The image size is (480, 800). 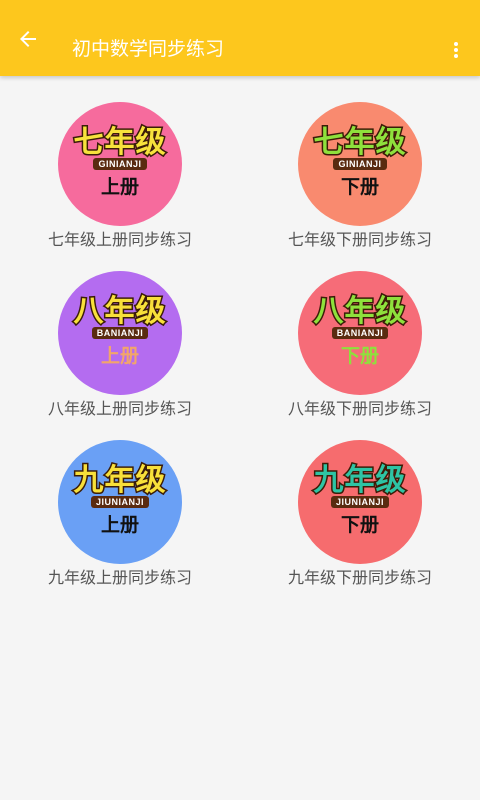 I want to click on more-vert-icon, so click(x=456, y=50).